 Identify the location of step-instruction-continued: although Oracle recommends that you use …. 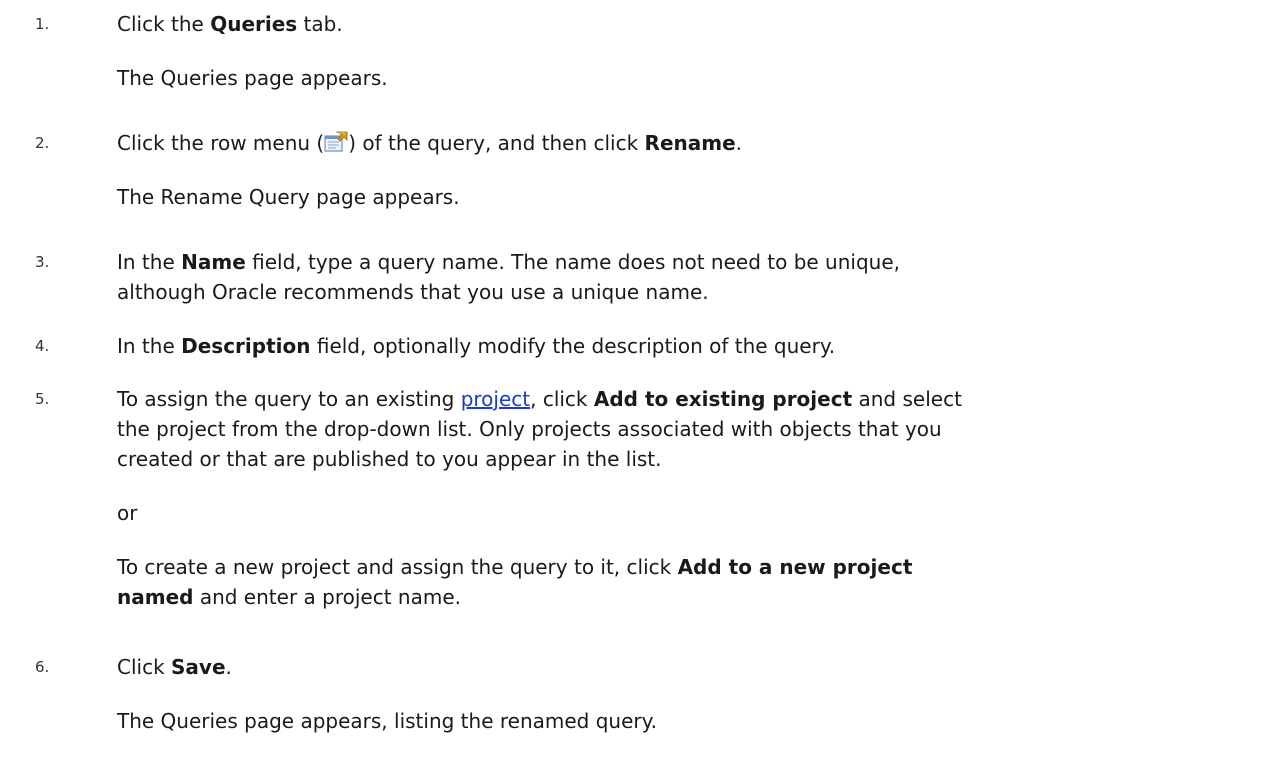
(413, 292).